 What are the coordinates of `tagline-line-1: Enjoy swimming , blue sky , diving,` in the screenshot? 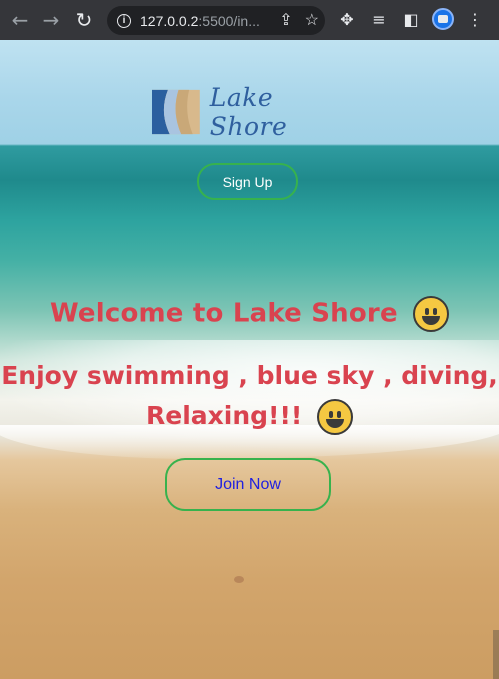 It's located at (249, 375).